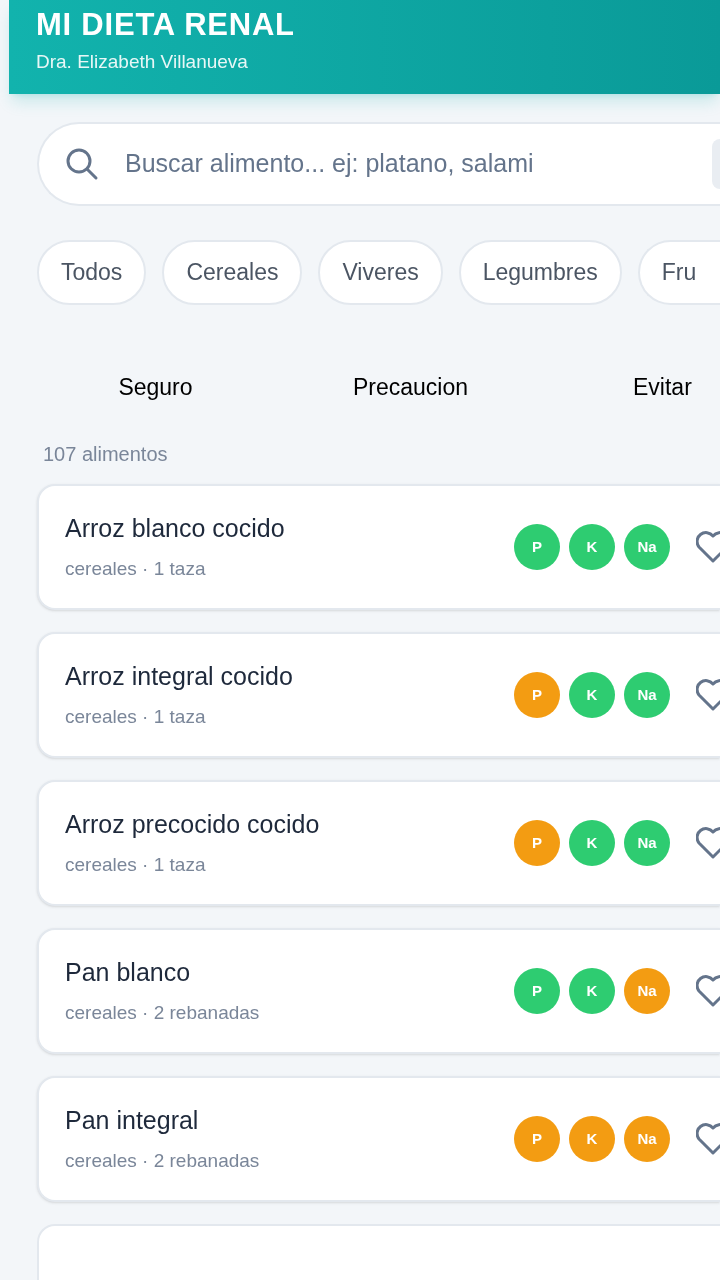  Describe the element at coordinates (380, 272) in the screenshot. I see `category-chip: Viveres` at that location.